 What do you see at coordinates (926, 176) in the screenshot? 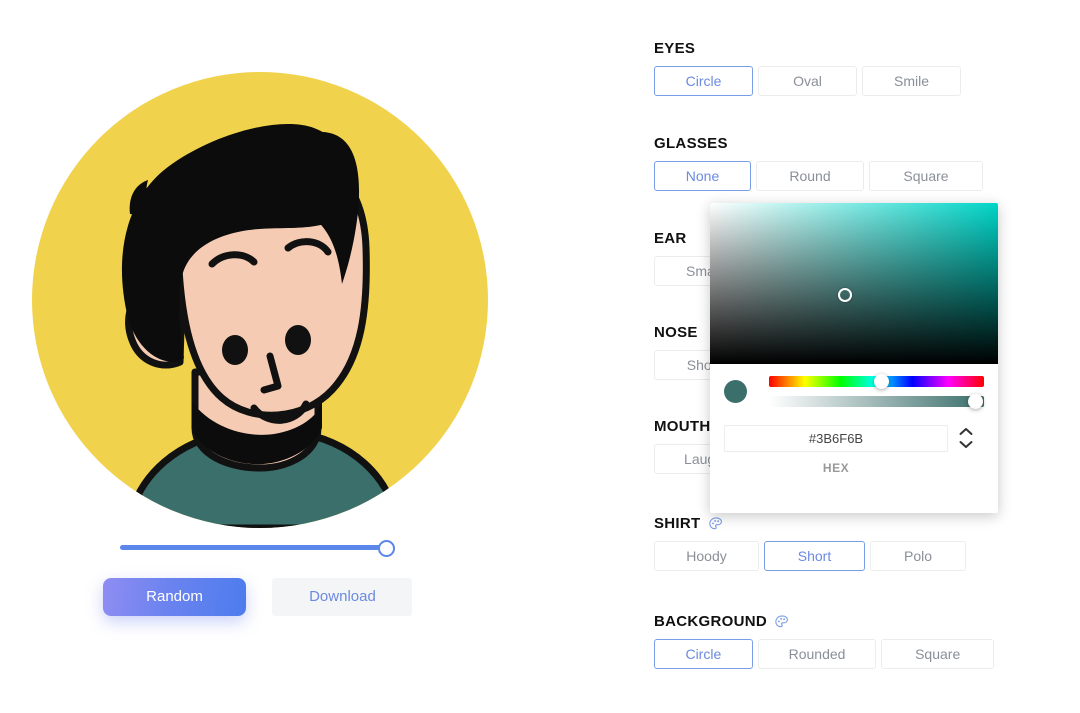
I see `choice-glasses-square: Square` at bounding box center [926, 176].